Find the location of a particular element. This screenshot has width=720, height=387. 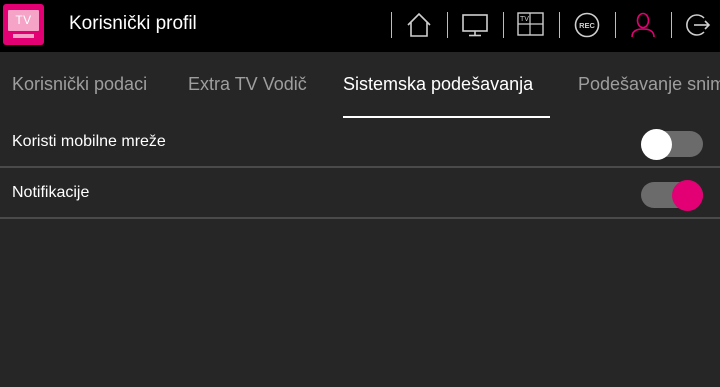

mobile-networks-toggle is located at coordinates (672, 144).